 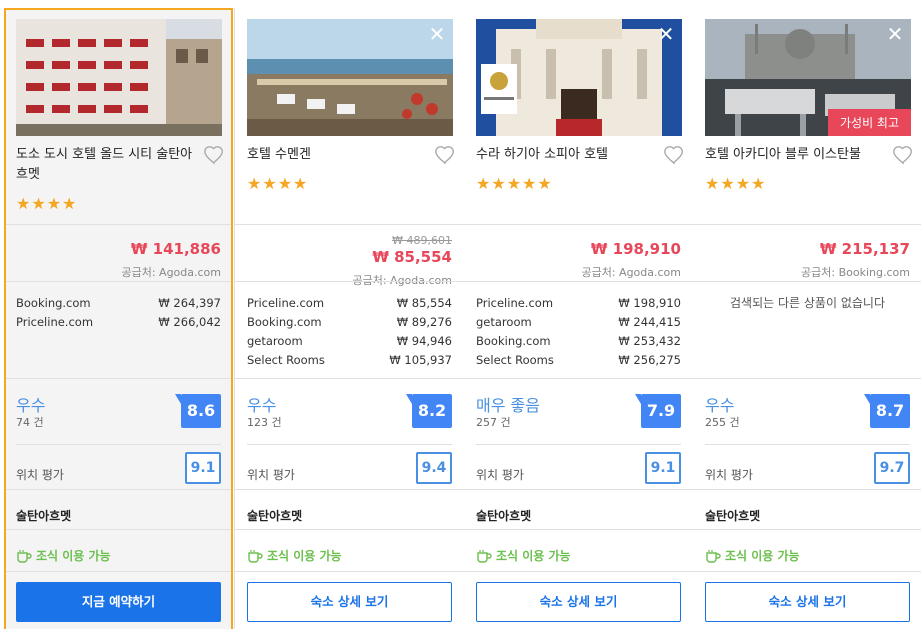 I want to click on price-box: ₩ 489,601 ₩ 85,554 공급처: Agoda.com, so click(x=349, y=255).